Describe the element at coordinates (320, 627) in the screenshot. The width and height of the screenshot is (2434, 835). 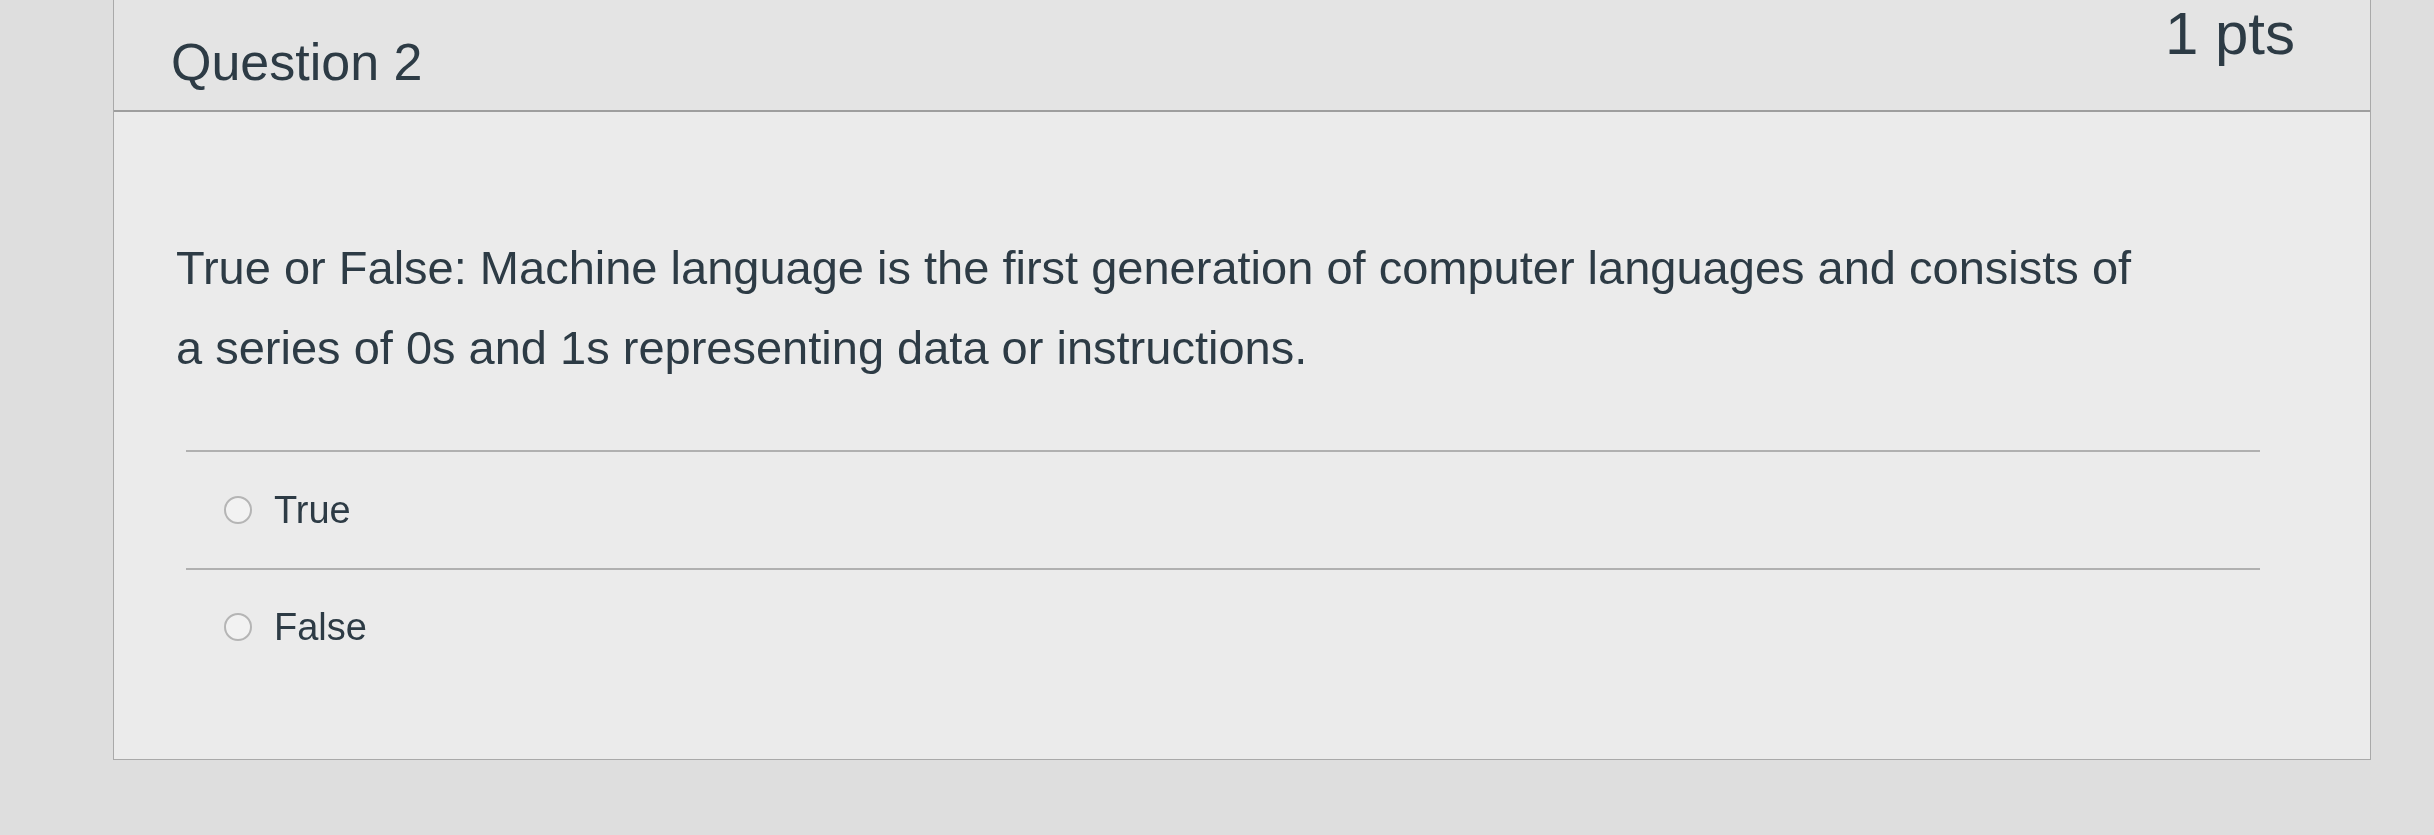
I see `answer-label: False` at that location.